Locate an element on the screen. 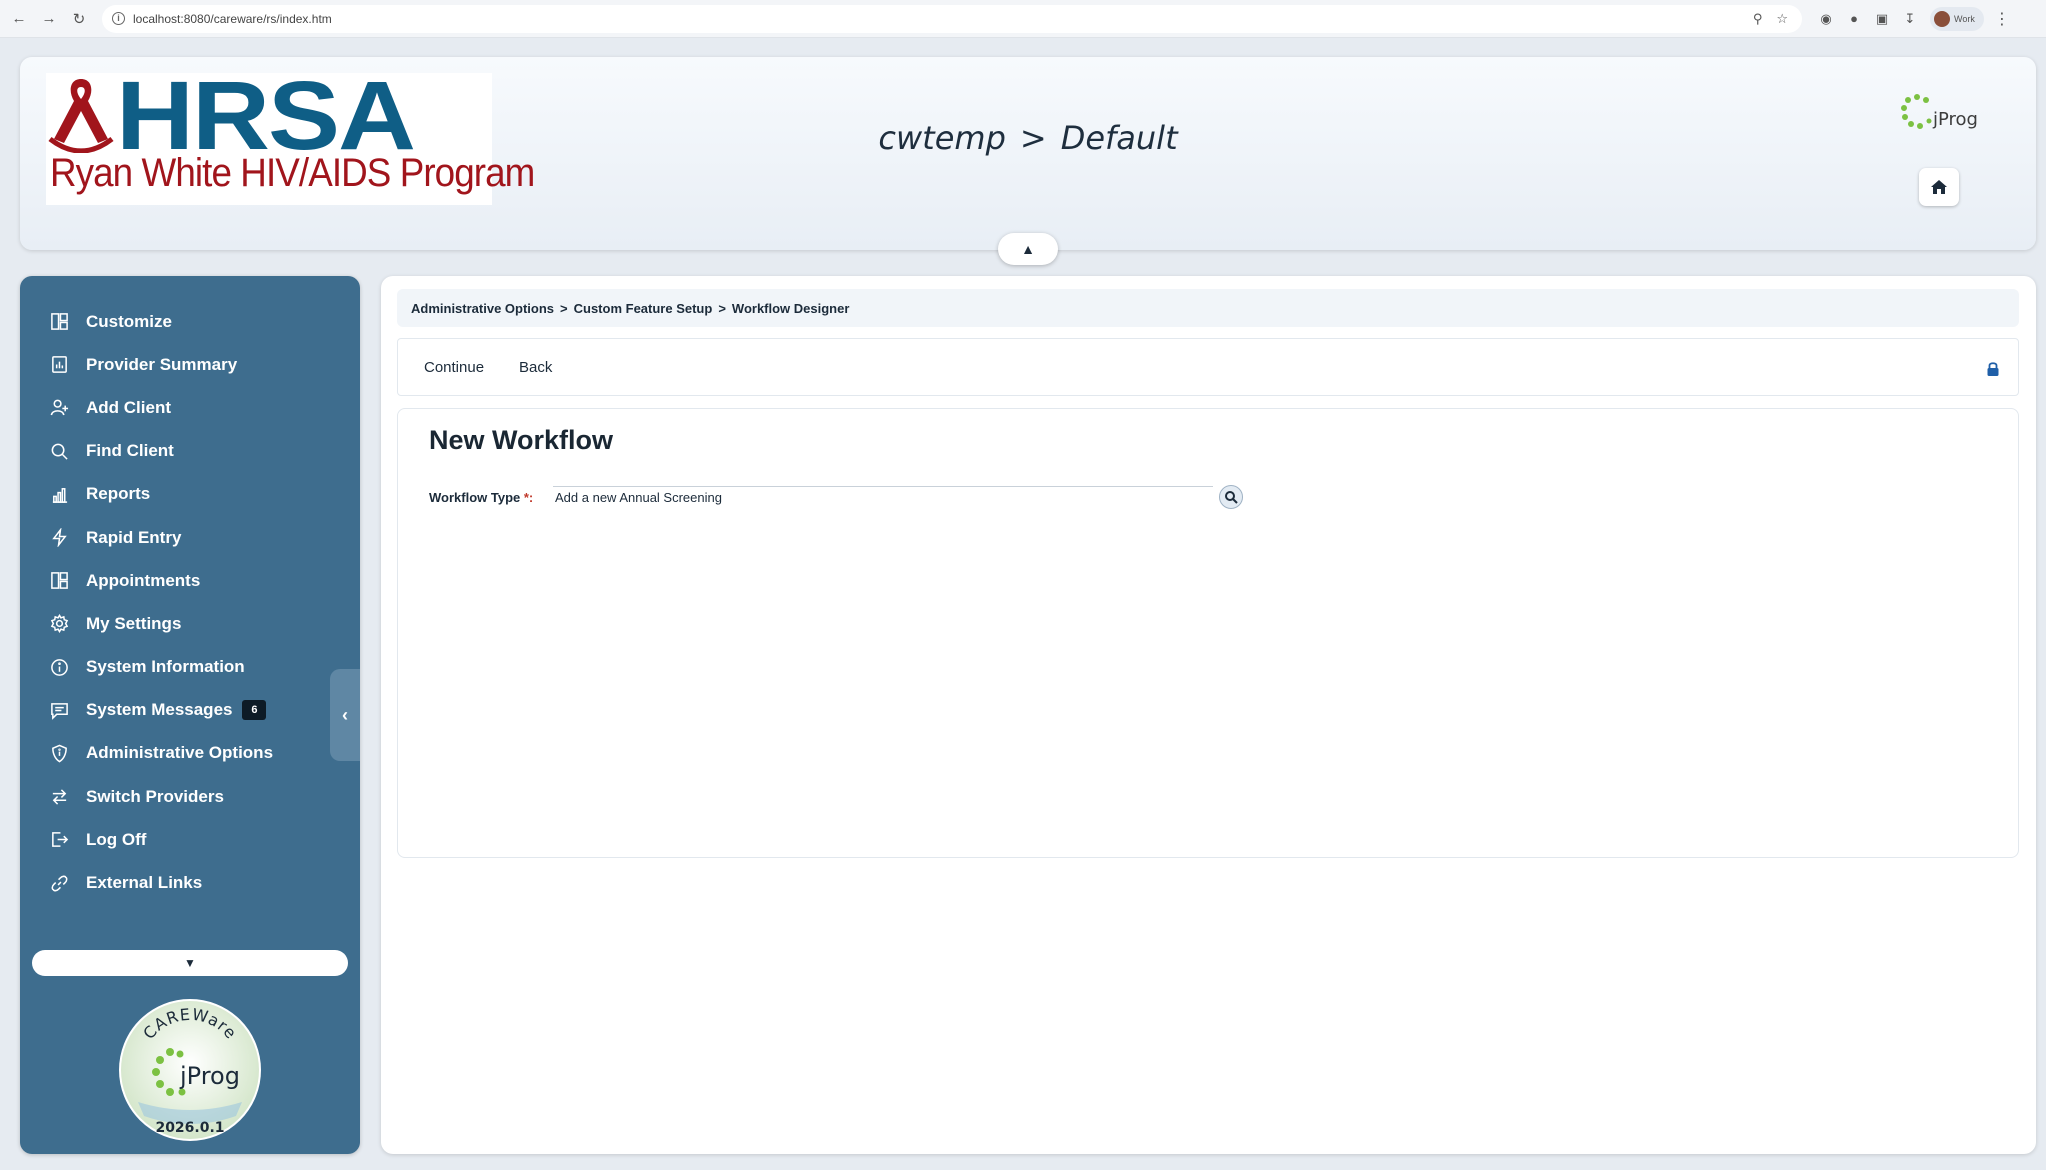  workflow-type-input is located at coordinates (883, 497).